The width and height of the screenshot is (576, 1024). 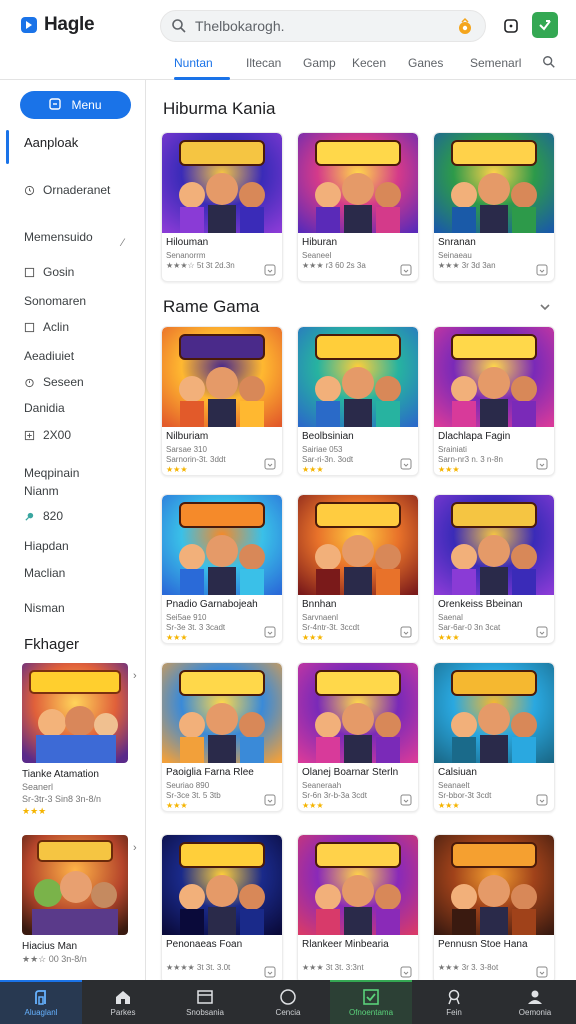 What do you see at coordinates (425, 63) in the screenshot?
I see `tab-ganes: Ganes` at bounding box center [425, 63].